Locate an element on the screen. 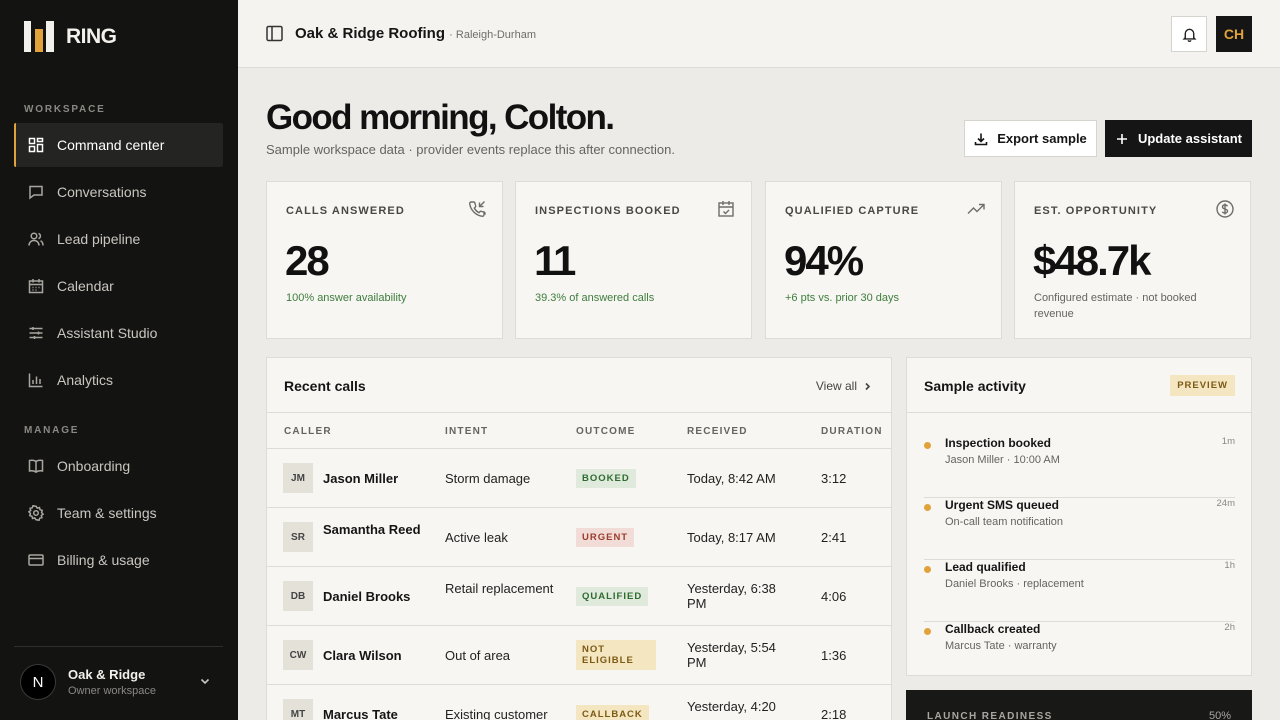 Image resolution: width=1280 pixels, height=720 pixels. download-icon is located at coordinates (981, 139).